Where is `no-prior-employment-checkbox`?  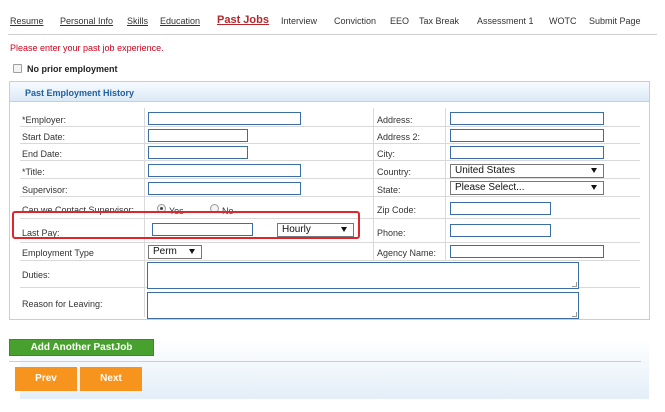
no-prior-employment-checkbox is located at coordinates (17, 68).